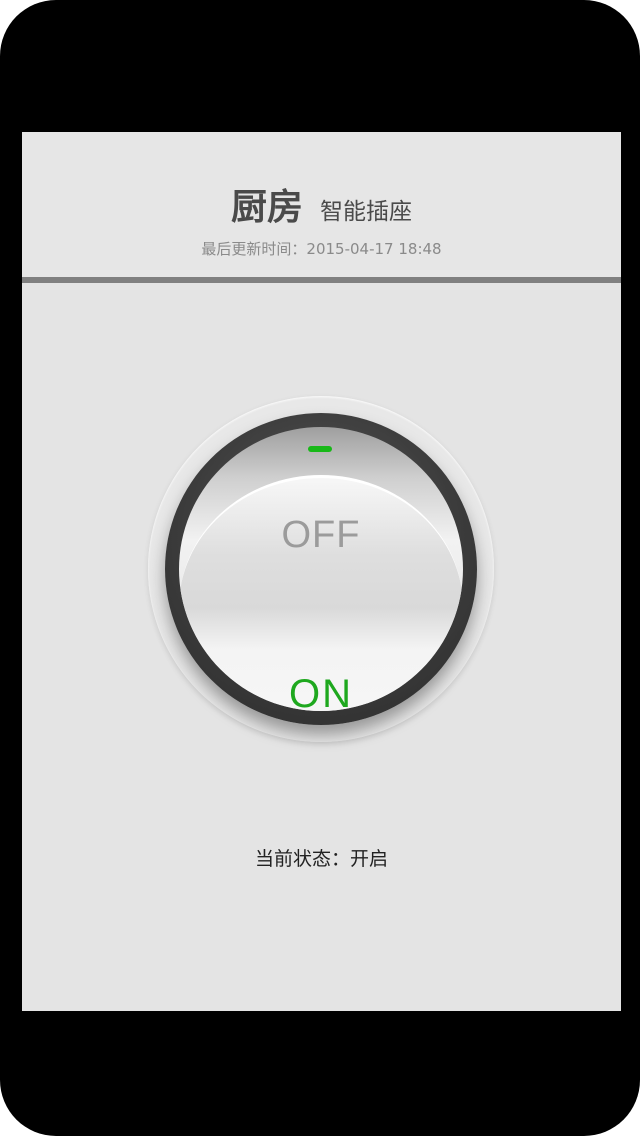 The height and width of the screenshot is (1136, 640). I want to click on header: 厨房 智能插座 最后更新时间：2015-04-17 18:48, so click(321, 204).